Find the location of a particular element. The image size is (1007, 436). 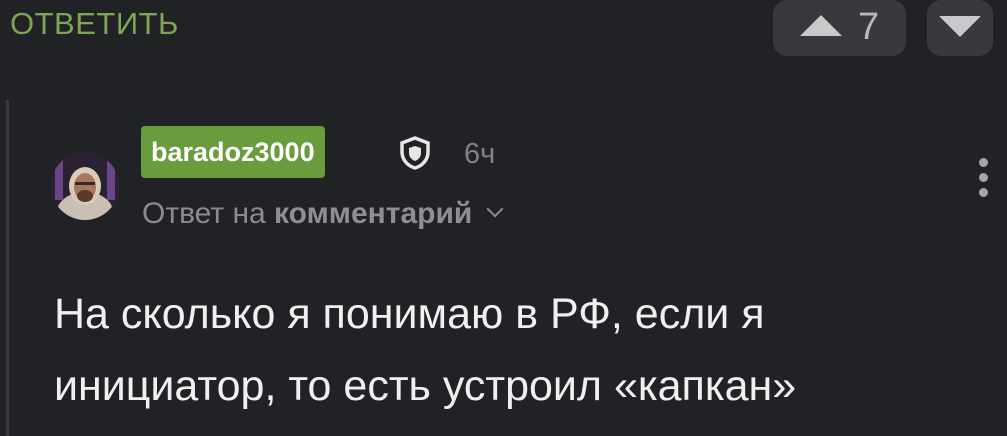

upvote-button: 7 is located at coordinates (839, 28).